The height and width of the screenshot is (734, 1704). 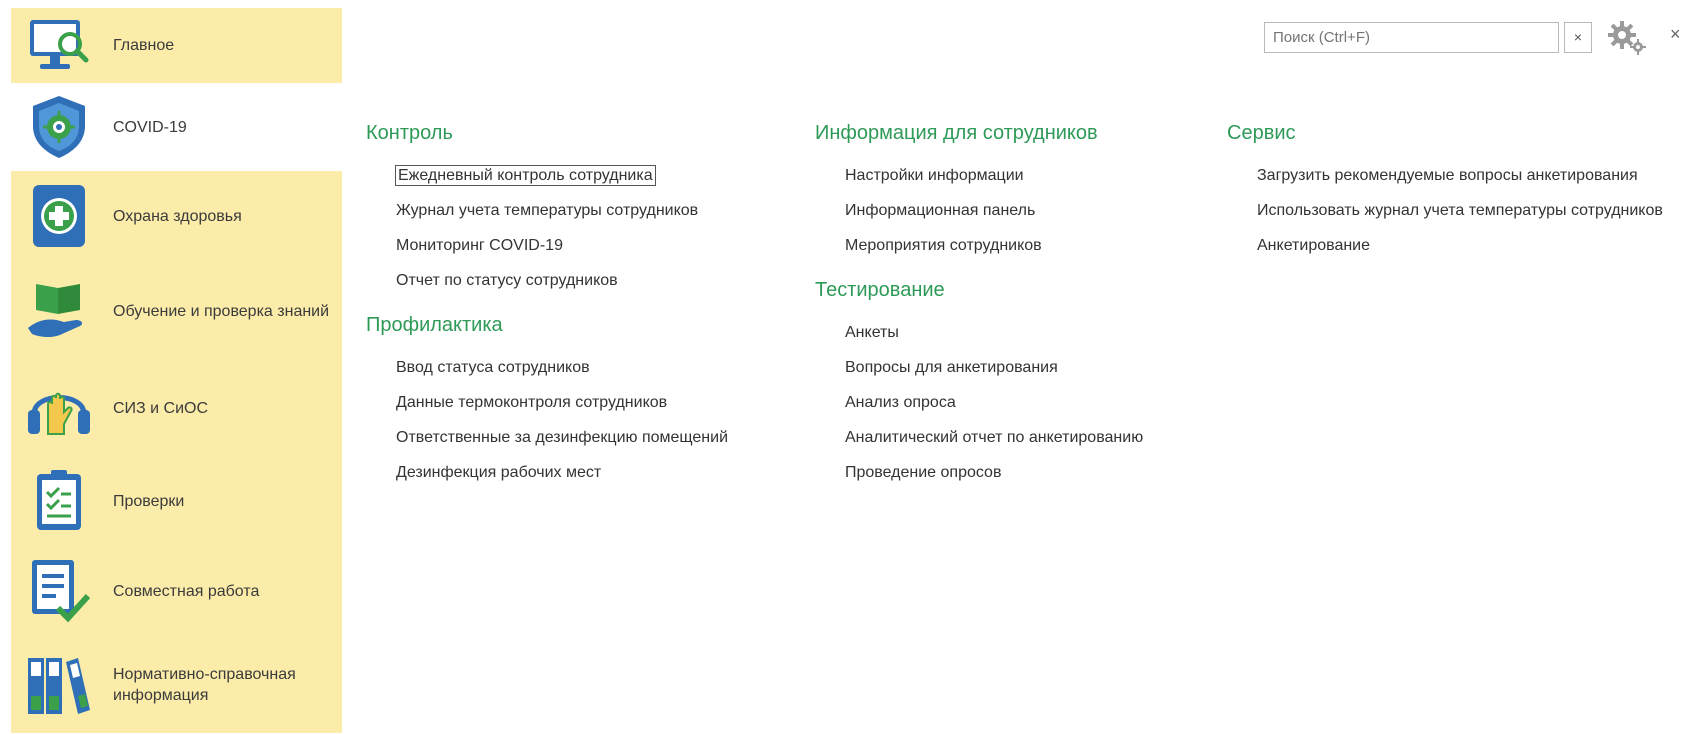 I want to click on sidebar-item-label: Совместная работа, so click(x=186, y=591).